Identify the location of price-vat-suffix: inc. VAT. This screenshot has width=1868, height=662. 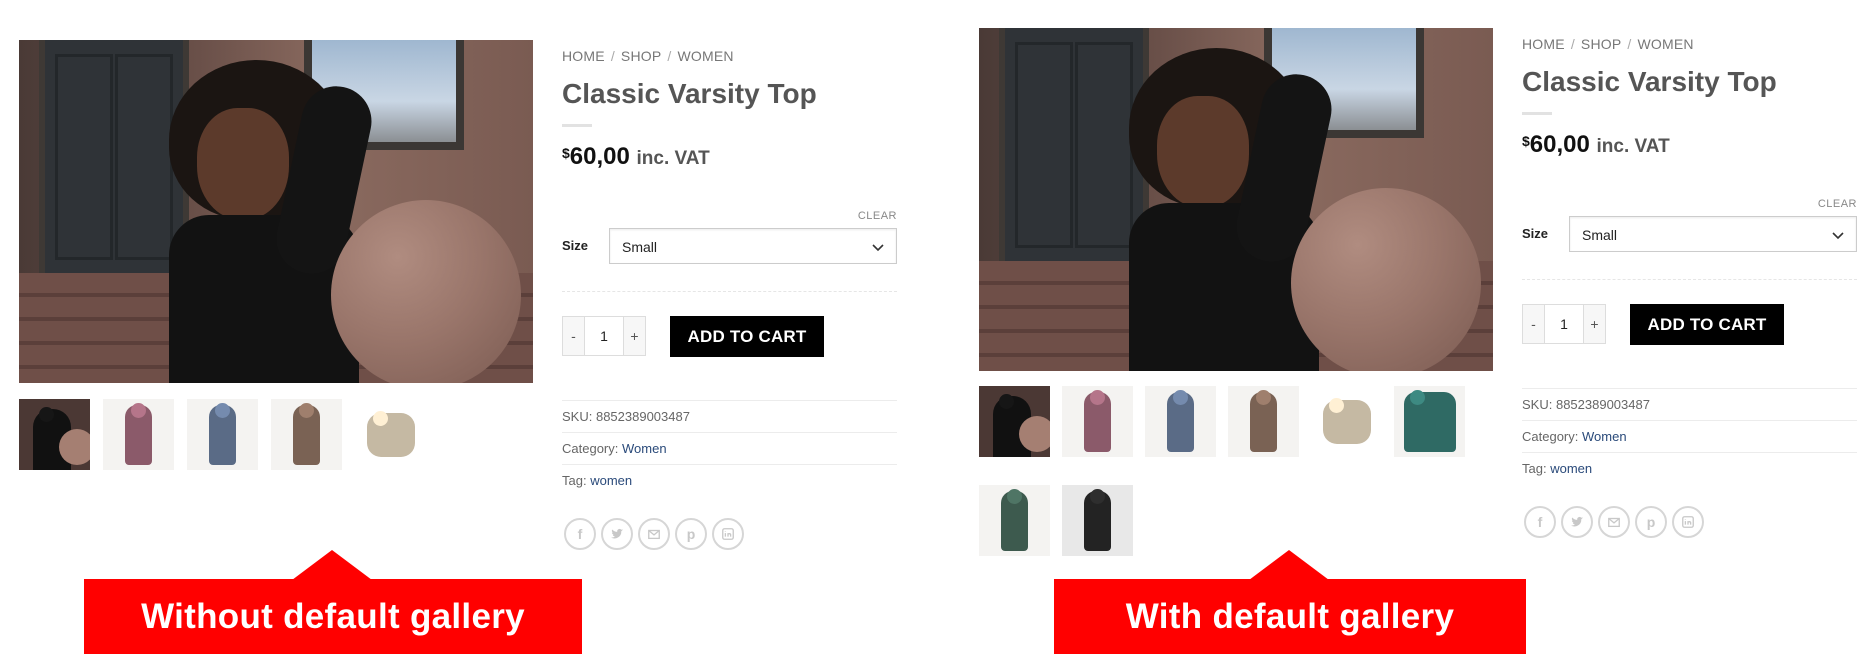
(673, 158).